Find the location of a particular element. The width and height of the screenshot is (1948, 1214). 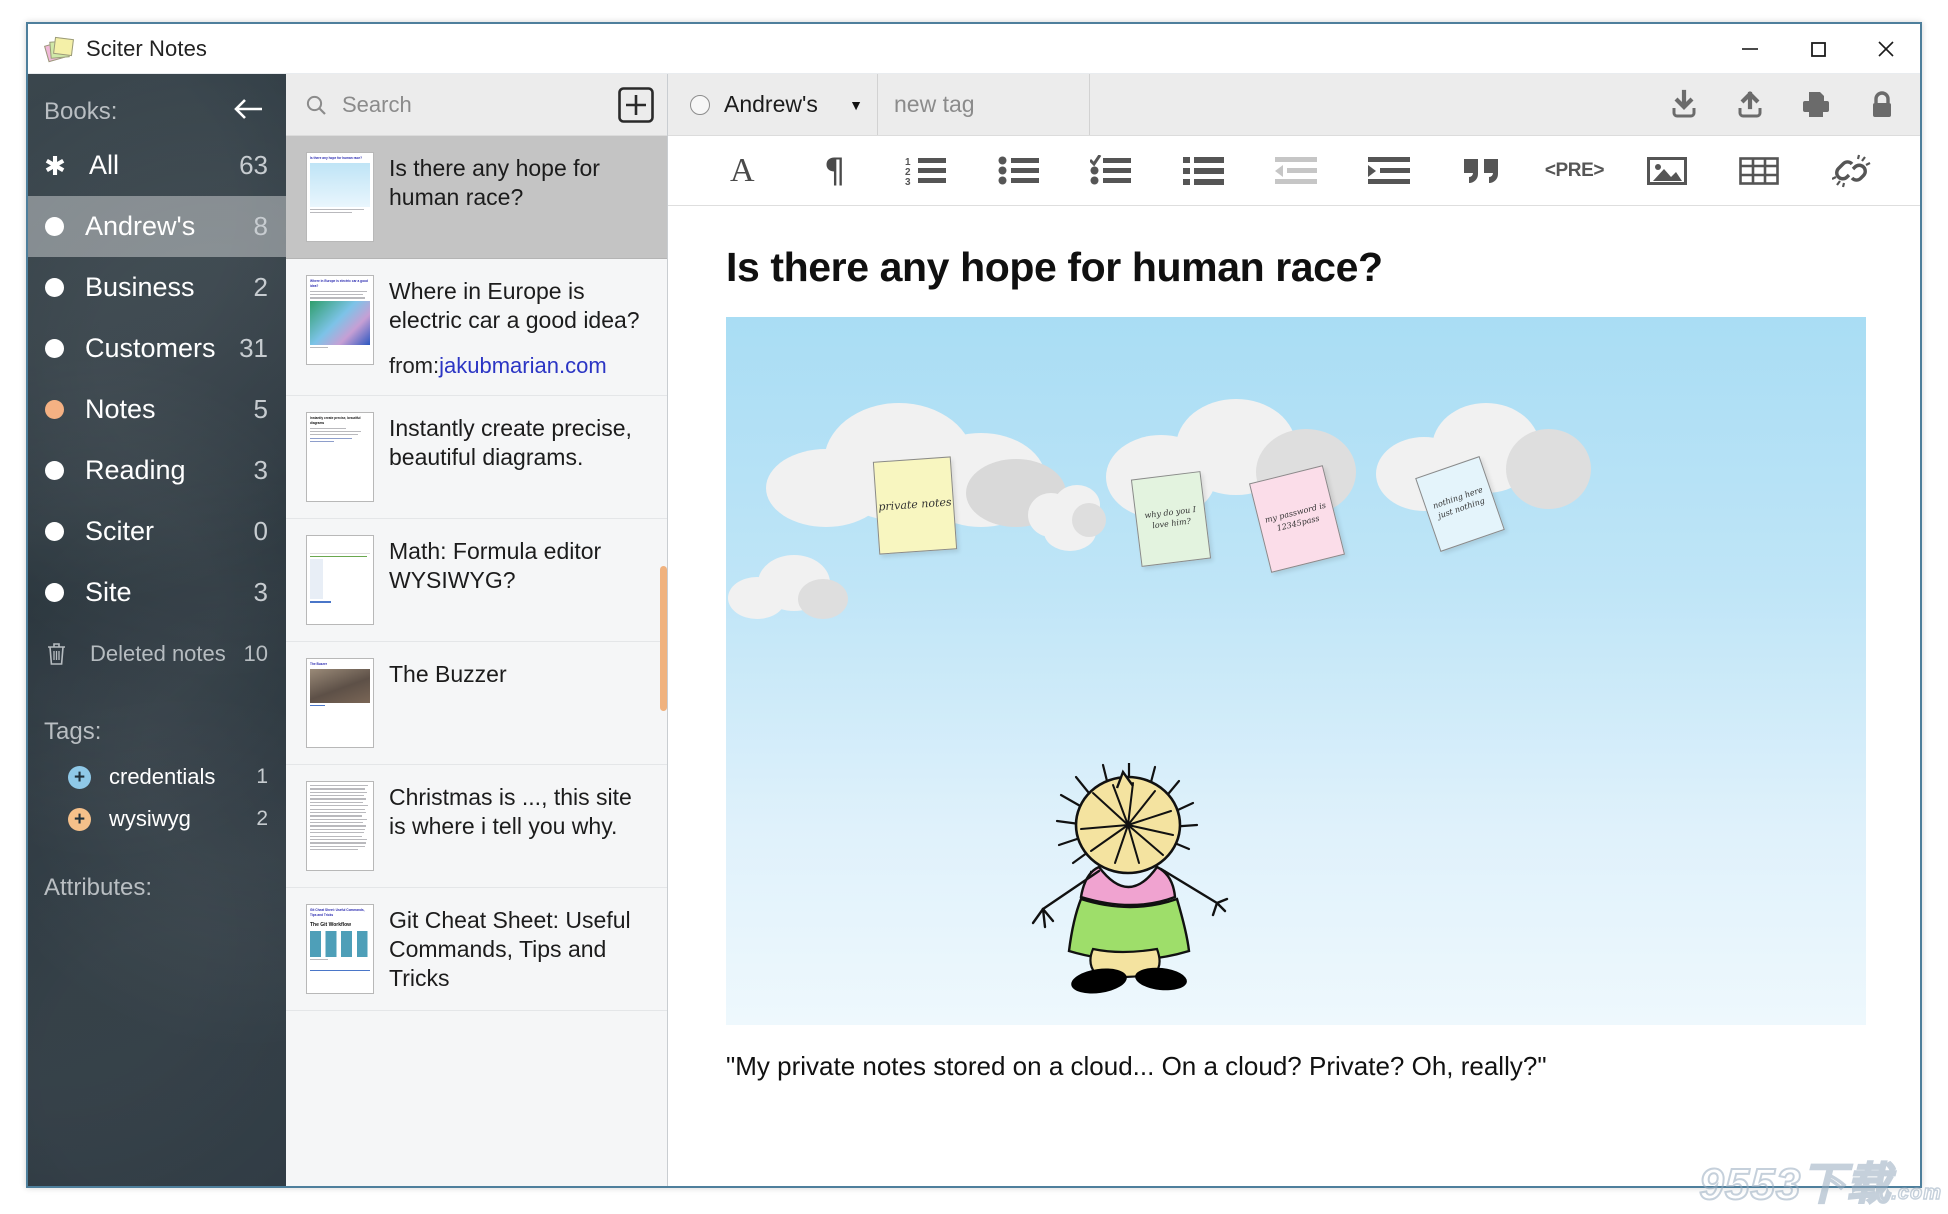

sidebar-item-label: Site is located at coordinates (108, 592).